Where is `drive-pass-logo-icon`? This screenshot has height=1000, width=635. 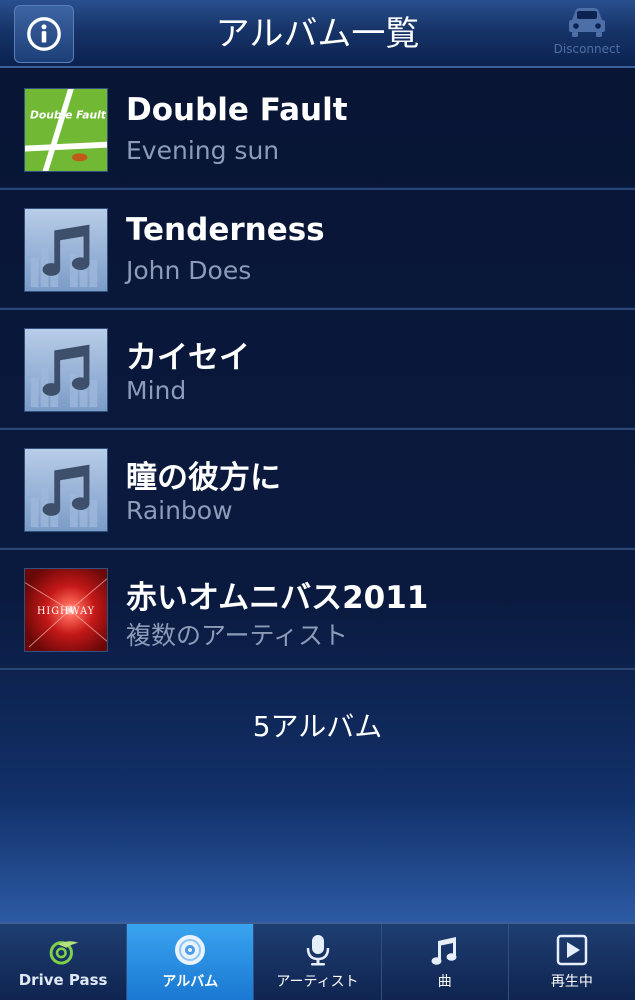
drive-pass-logo-icon is located at coordinates (64, 953).